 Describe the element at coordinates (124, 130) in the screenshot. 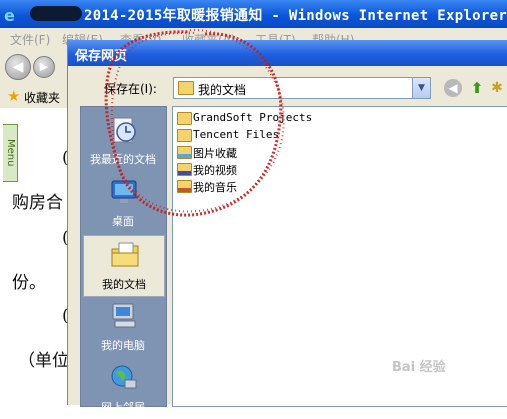

I see `recent-documents-icon` at that location.